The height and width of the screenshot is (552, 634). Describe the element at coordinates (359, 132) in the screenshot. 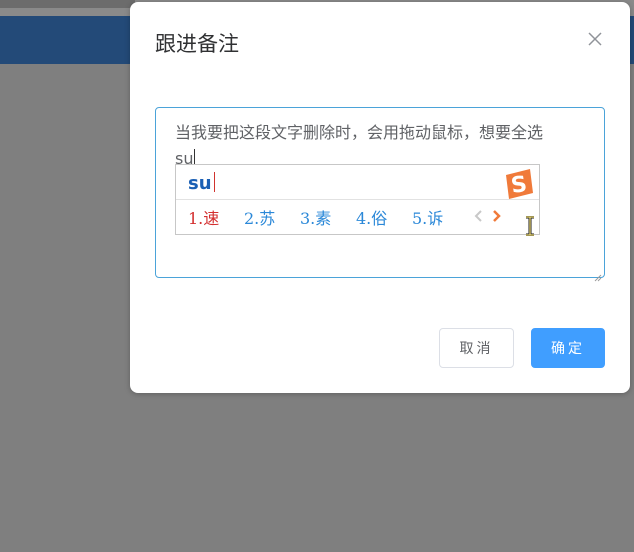

I see `textarea-value: 当我要把这段文字删除时，会用拖动鼠标，想要全选` at that location.